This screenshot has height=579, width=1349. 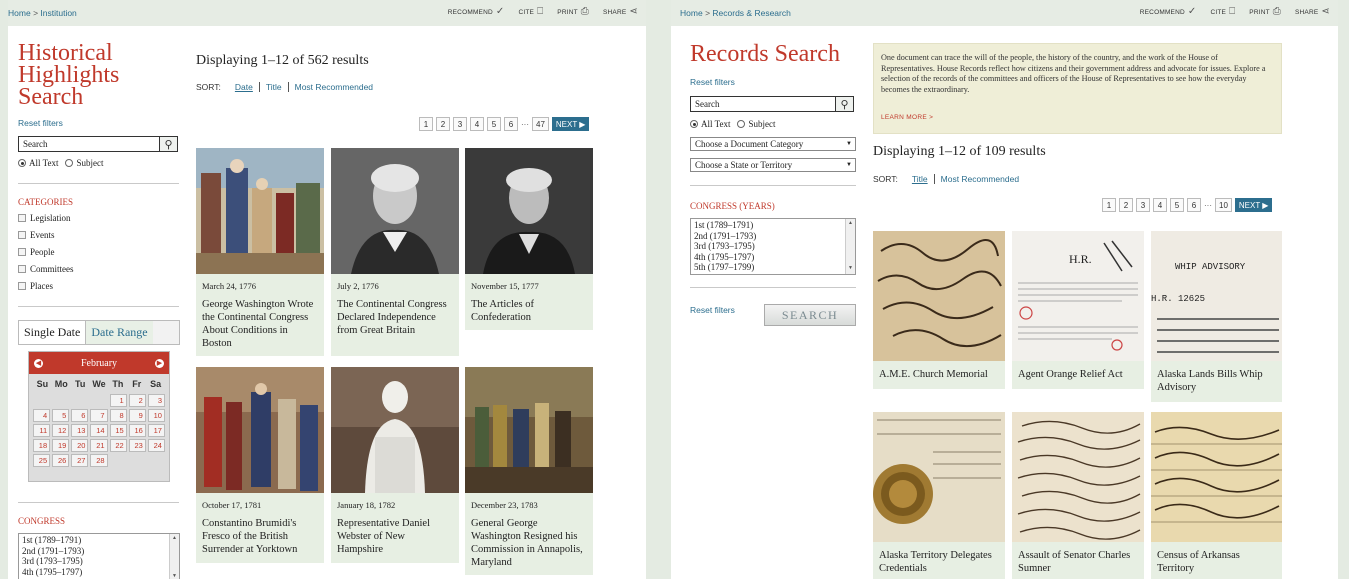 I want to click on calendar-day: 8, so click(x=118, y=415).